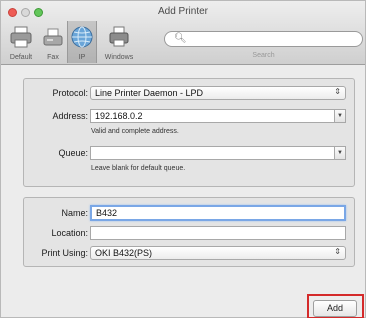  Describe the element at coordinates (64, 253) in the screenshot. I see `print-using-label: Print Using:` at that location.